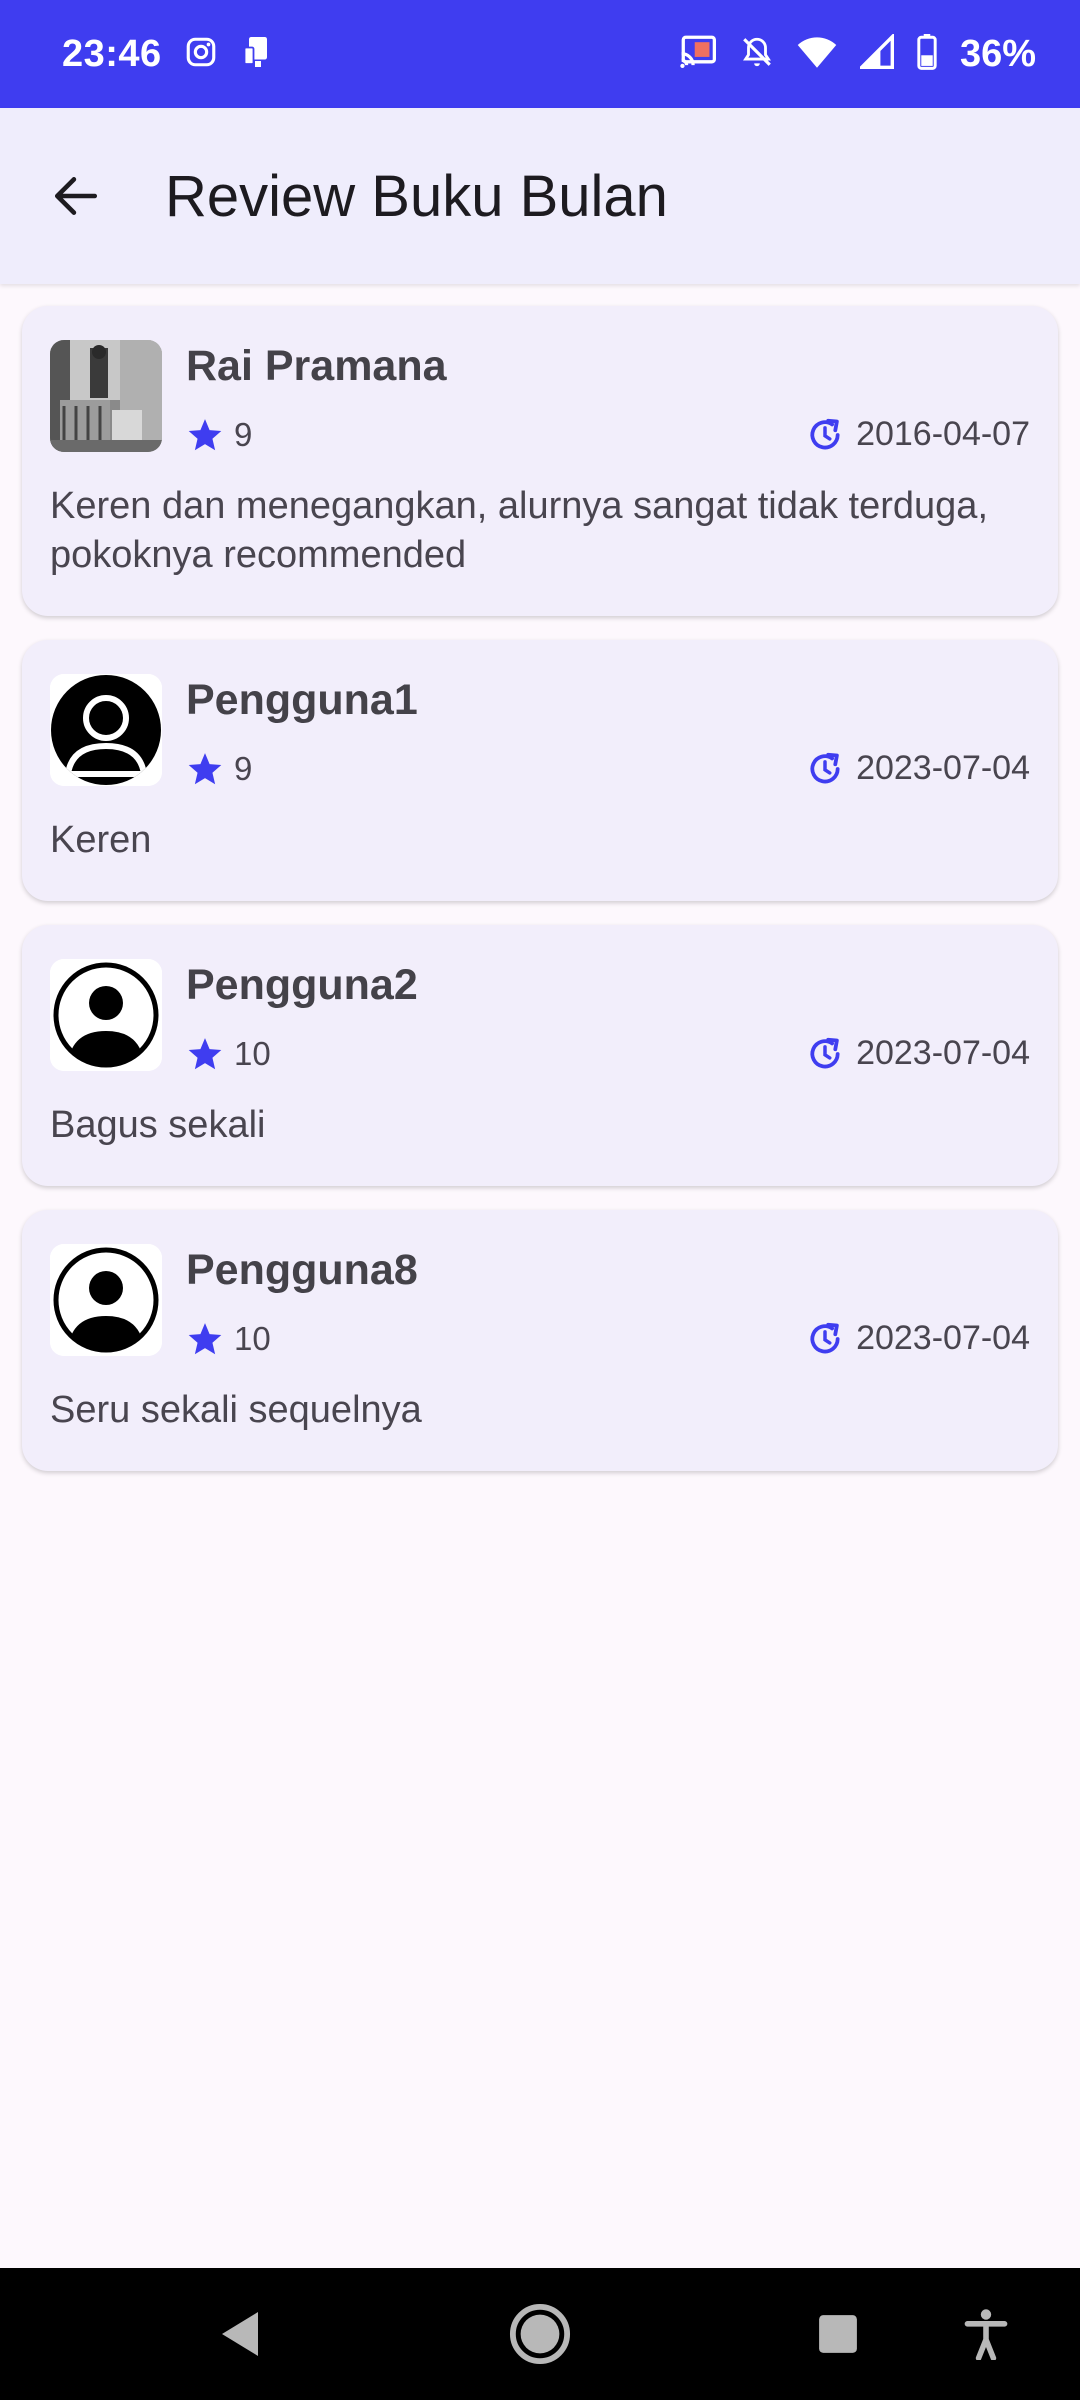  What do you see at coordinates (698, 54) in the screenshot?
I see `cast-icon` at bounding box center [698, 54].